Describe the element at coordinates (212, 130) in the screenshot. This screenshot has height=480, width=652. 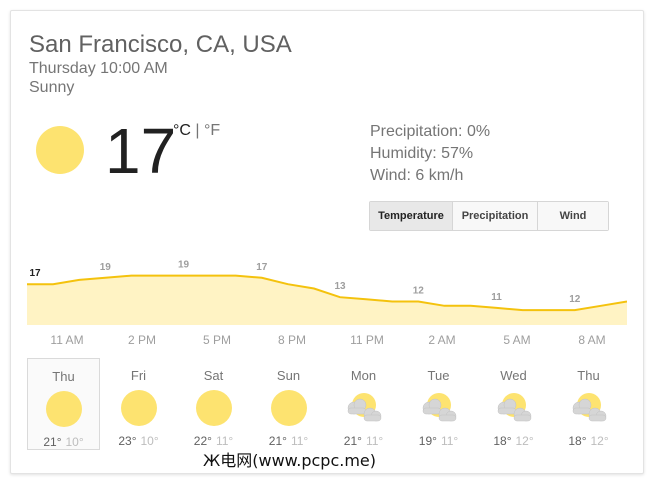
I see `fahrenheit-toggle: °F` at that location.